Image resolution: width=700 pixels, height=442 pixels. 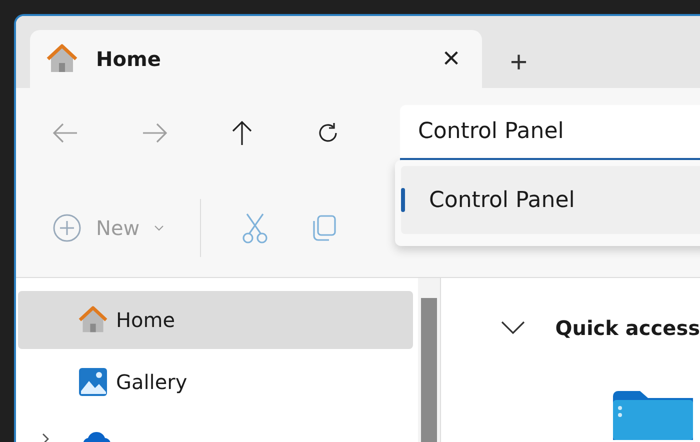 I want to click on address-field: Control Panel, so click(x=550, y=133).